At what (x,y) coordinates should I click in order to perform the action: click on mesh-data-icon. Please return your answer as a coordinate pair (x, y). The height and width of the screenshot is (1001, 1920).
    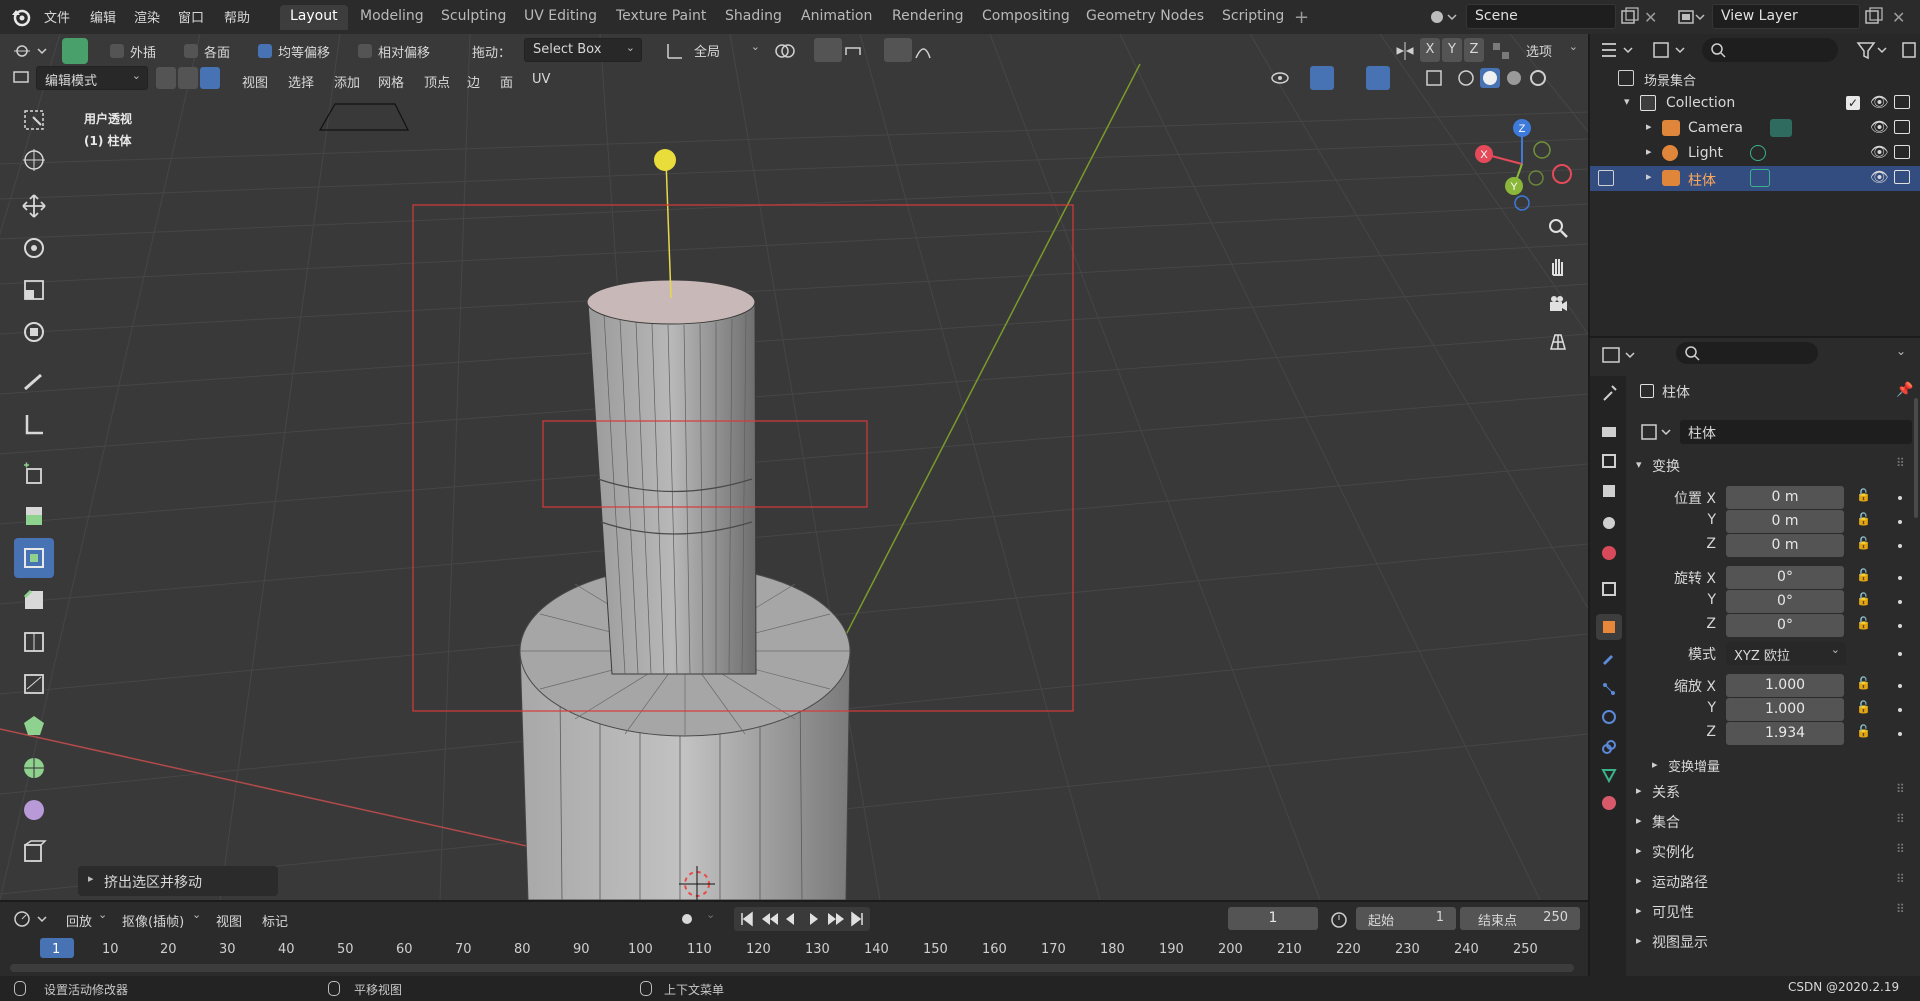
    Looking at the image, I should click on (1760, 178).